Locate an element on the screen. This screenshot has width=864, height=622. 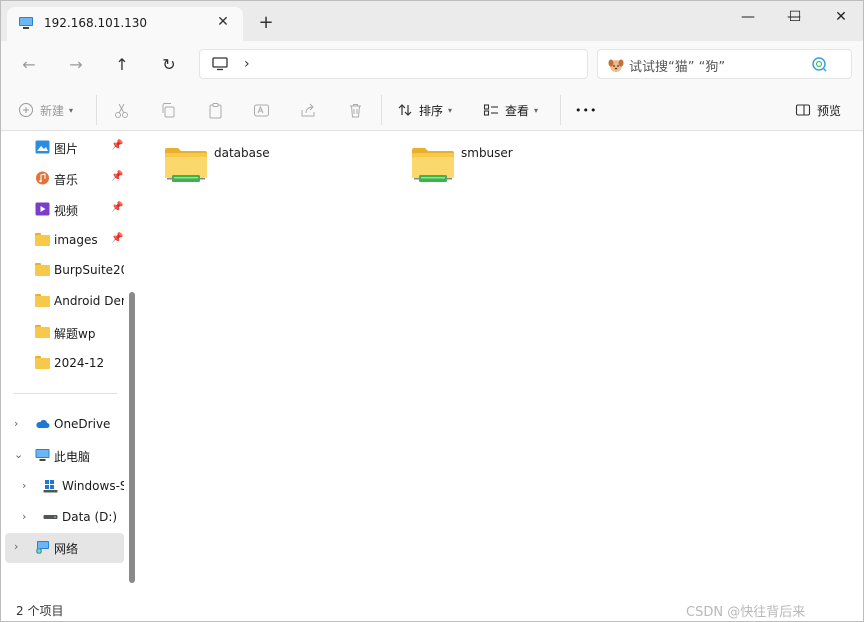
search-placeholder: 试试搜“猫” “狗” is located at coordinates (677, 67).